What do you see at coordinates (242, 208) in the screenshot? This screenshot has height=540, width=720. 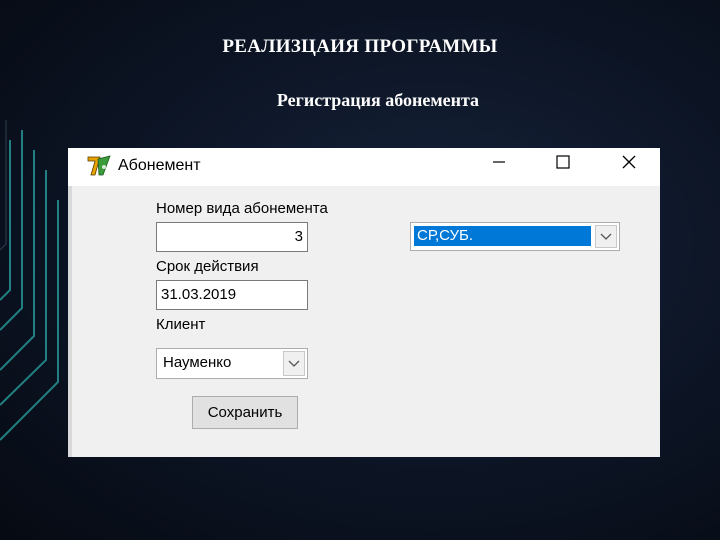 I see `subscription-type-label: Номер вида абонемента` at bounding box center [242, 208].